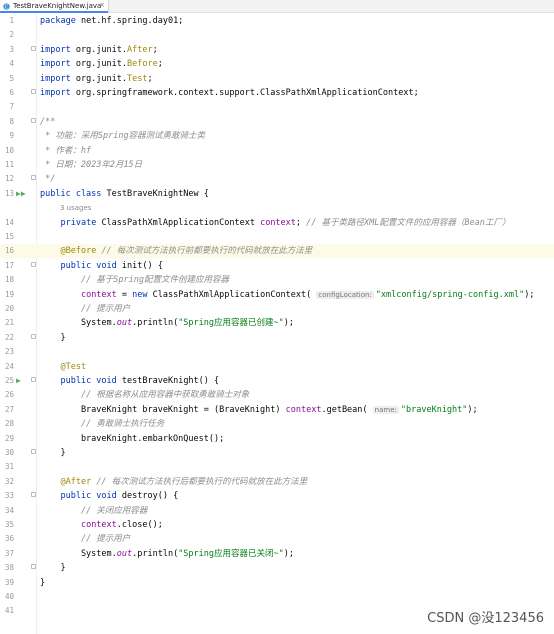 The image size is (554, 634). I want to click on code-text: System.out.println("Spring应用容器已创建~");, so click(167, 323).